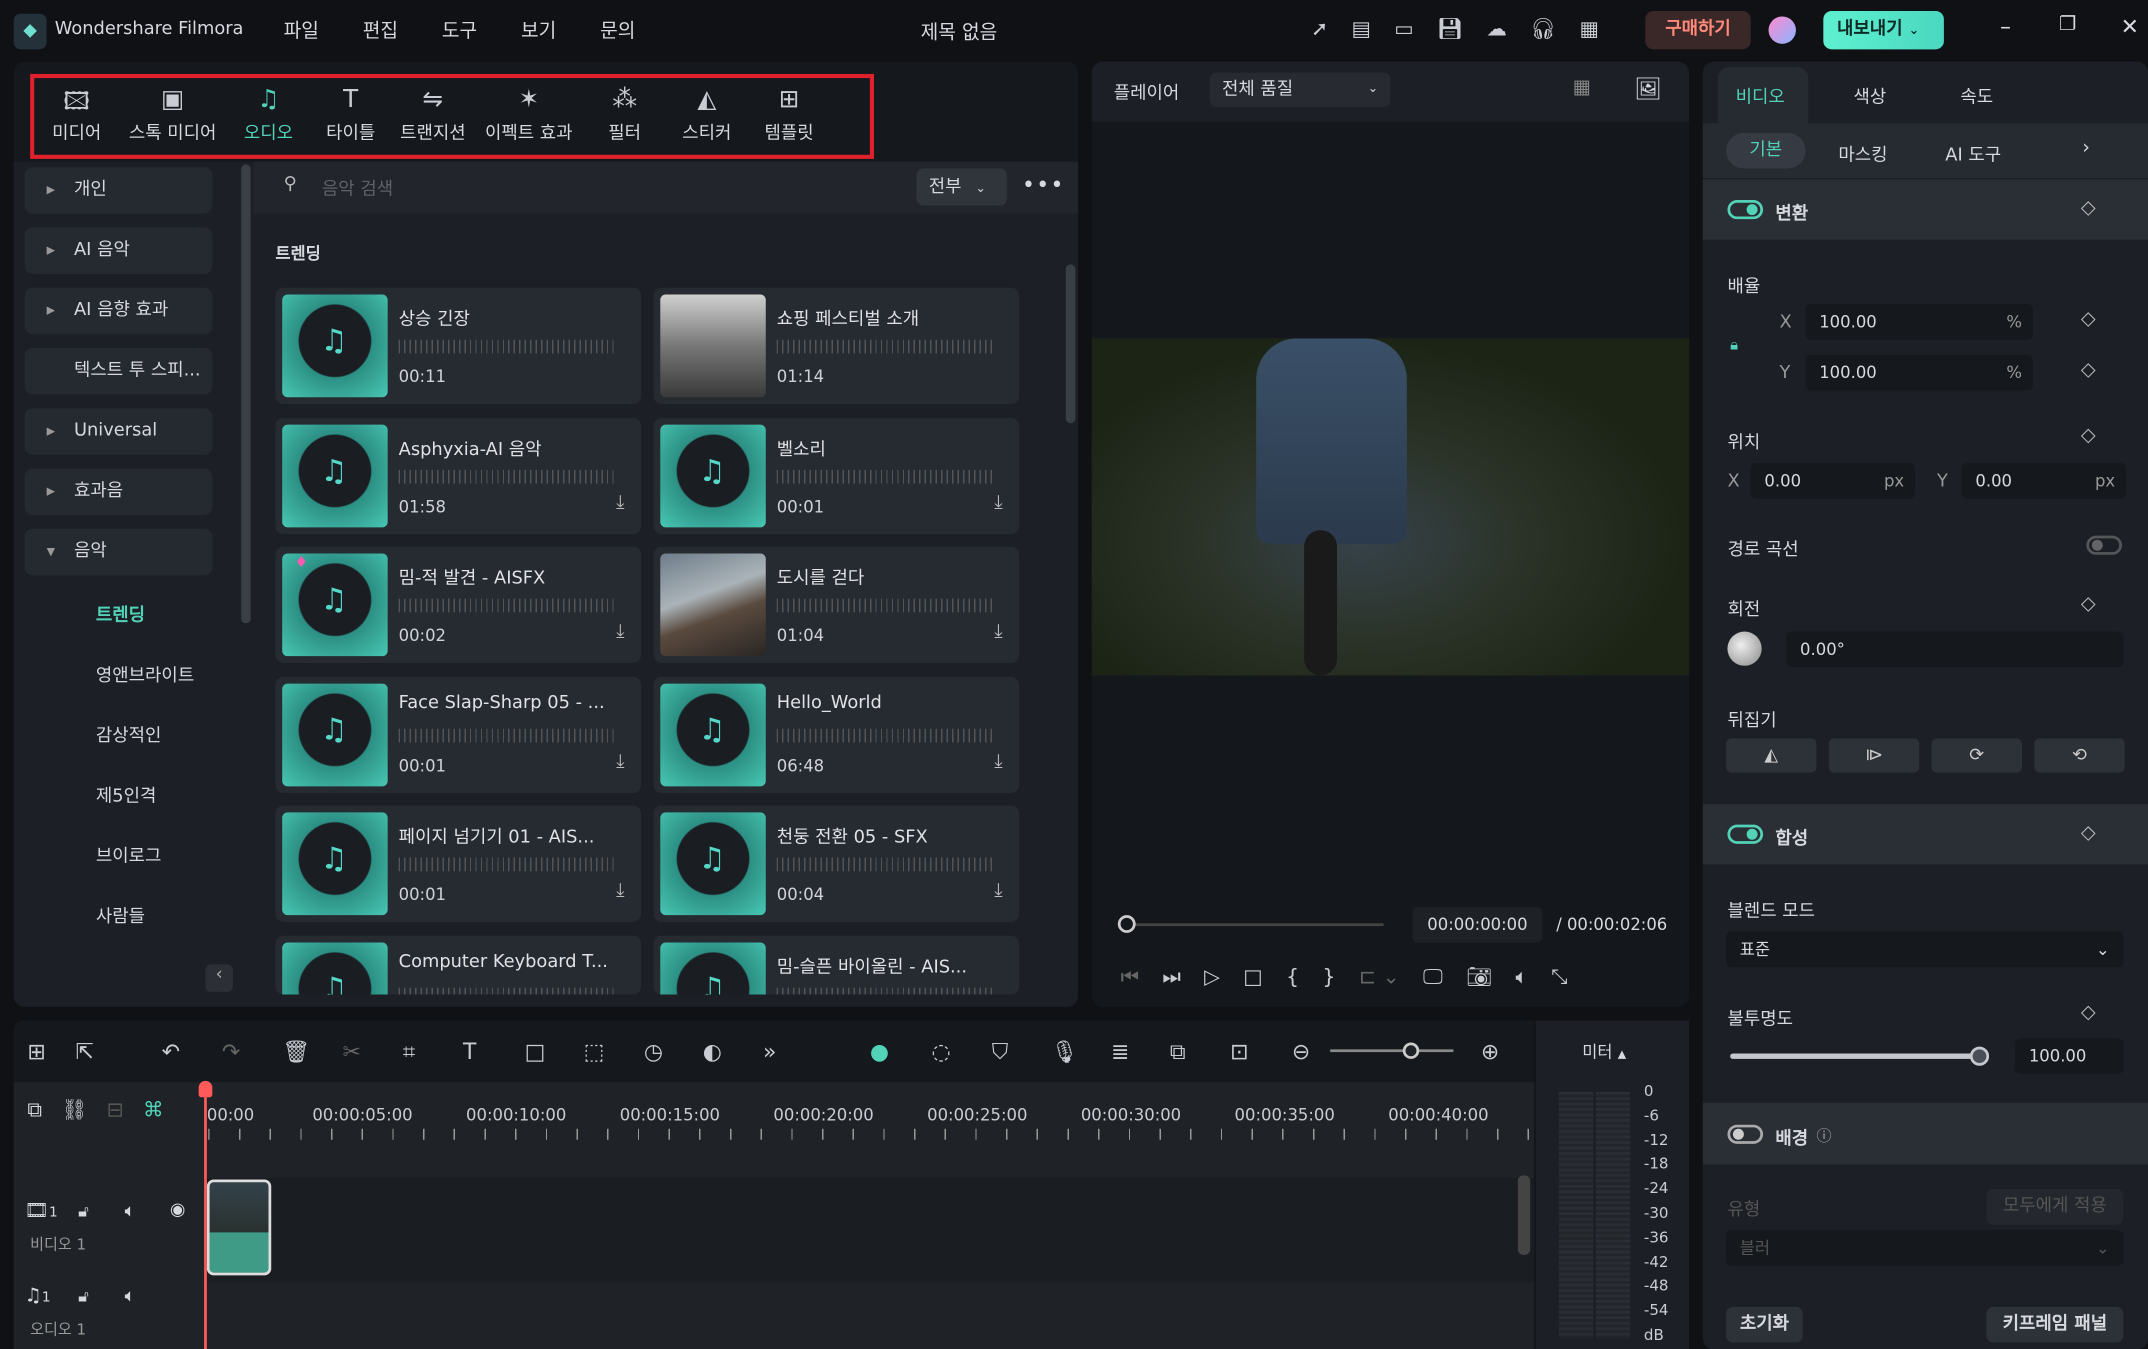 The height and width of the screenshot is (1349, 2148). I want to click on sidebar-subitem: 사람들, so click(120, 914).